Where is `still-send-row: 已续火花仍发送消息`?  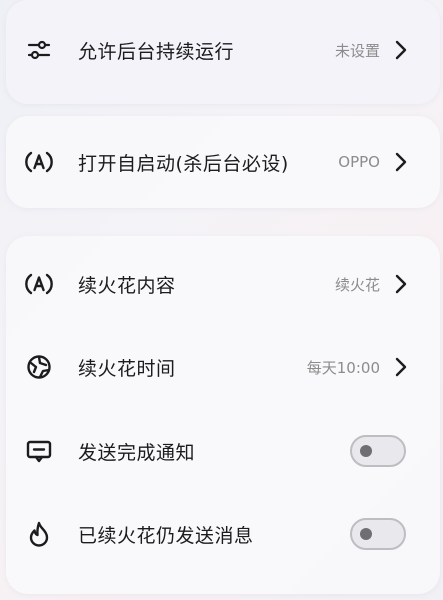
still-send-row: 已续火花仍发送消息 is located at coordinates (223, 534).